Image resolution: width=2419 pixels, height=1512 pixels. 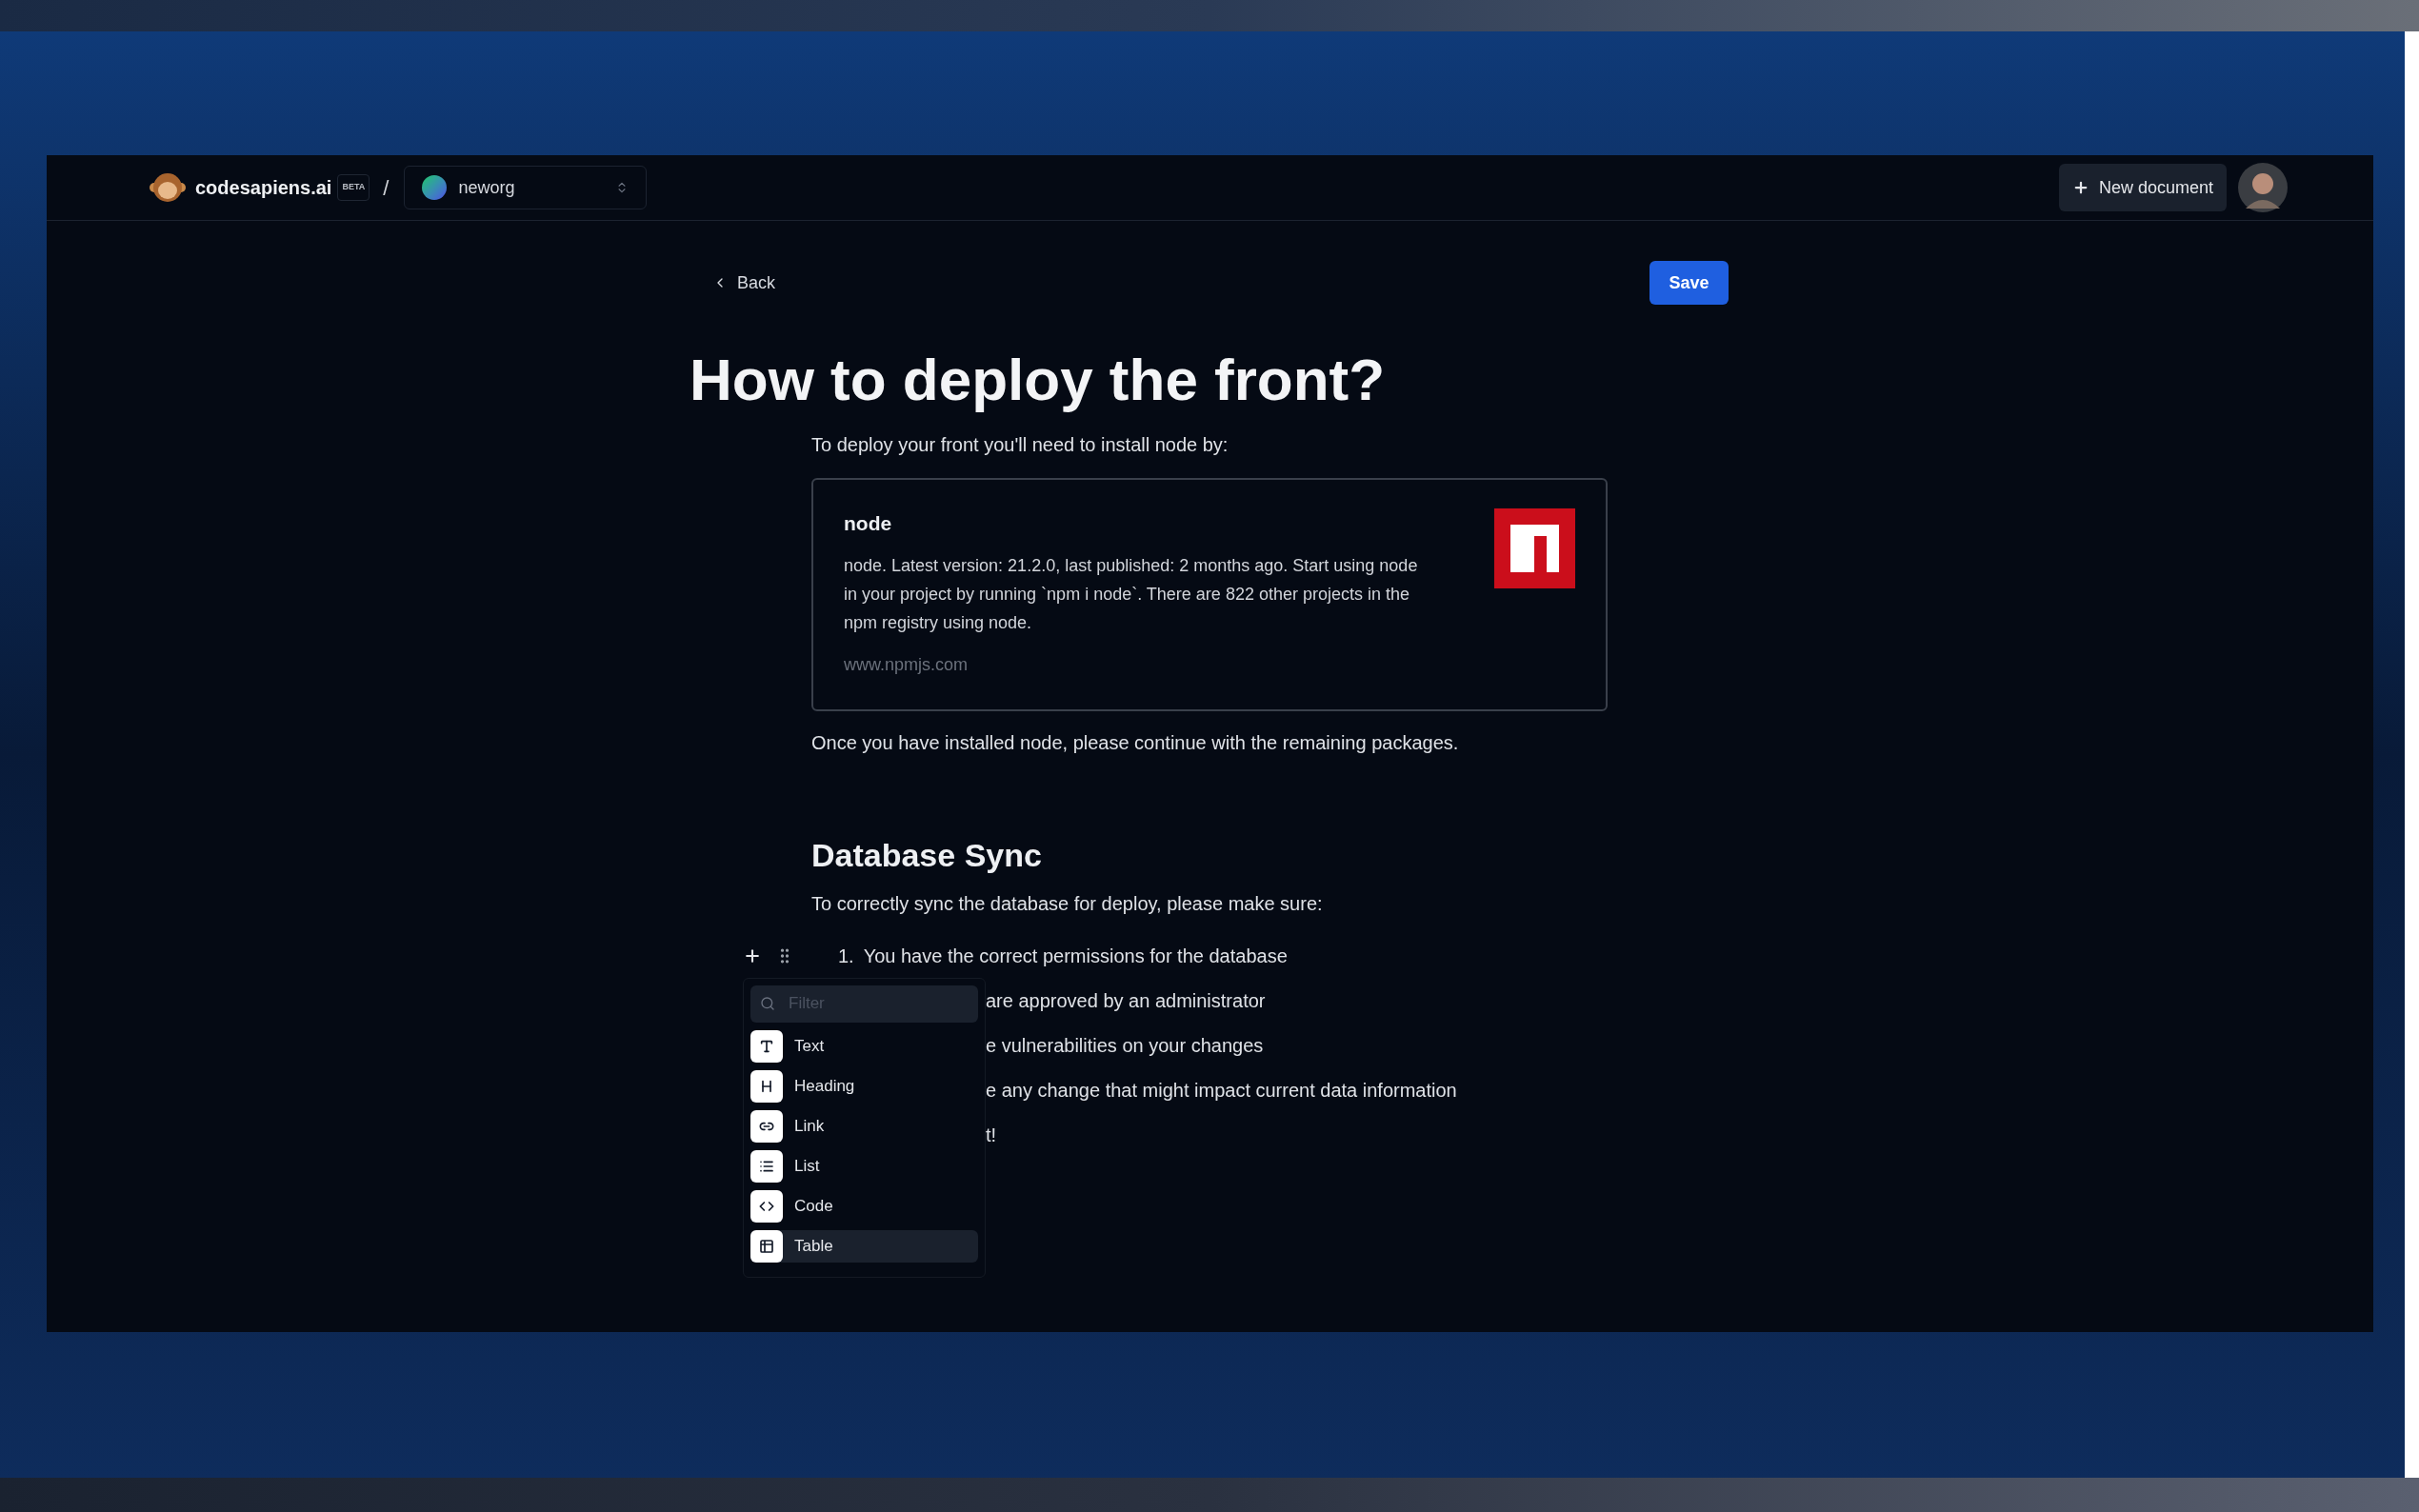 What do you see at coordinates (864, 1166) in the screenshot?
I see `menu-item: List` at bounding box center [864, 1166].